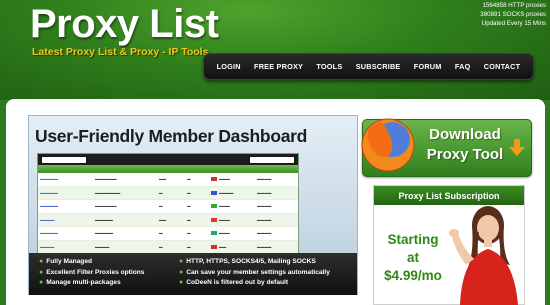 Image resolution: width=550 pixels, height=305 pixels. I want to click on stat-socks: 380891 SOCKS proxies, so click(513, 14).